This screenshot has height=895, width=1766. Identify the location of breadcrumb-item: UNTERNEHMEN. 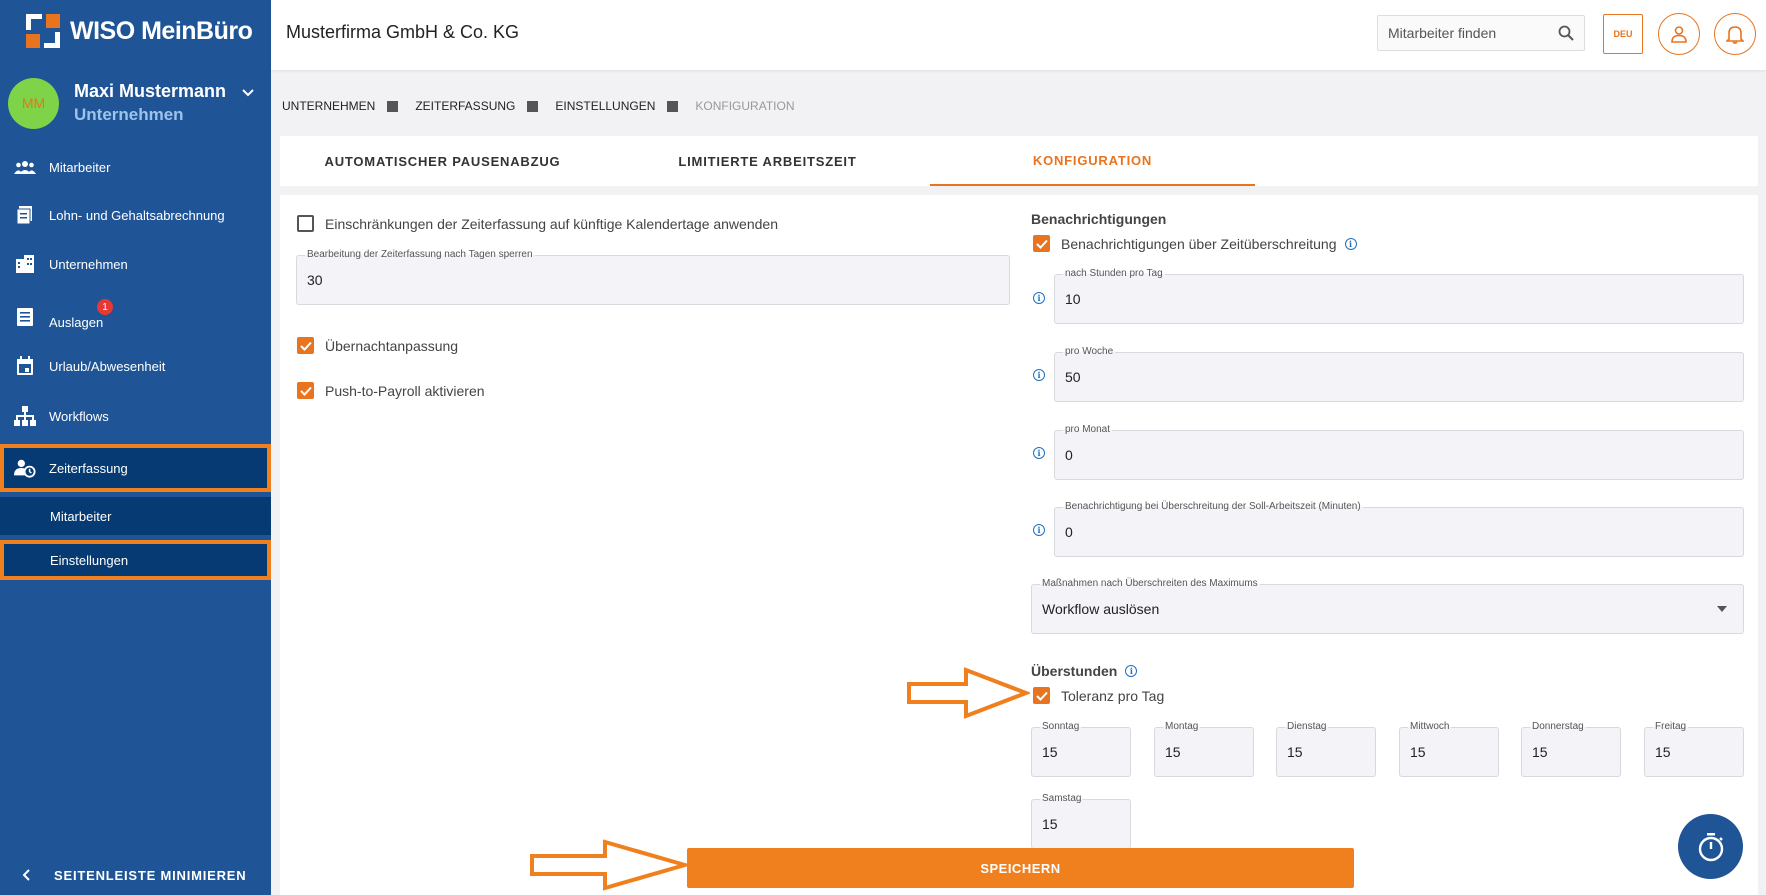
(328, 106).